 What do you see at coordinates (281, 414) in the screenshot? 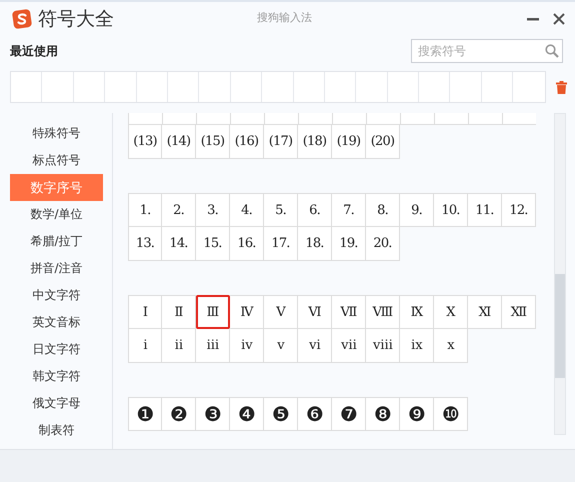
I see `symbol-cell: ❺` at bounding box center [281, 414].